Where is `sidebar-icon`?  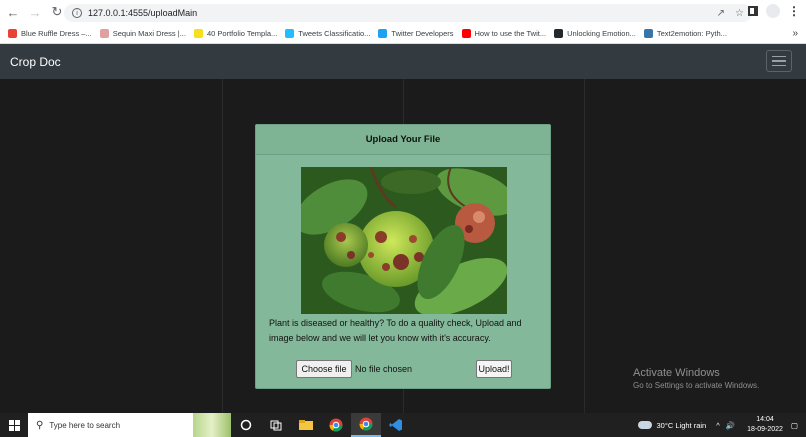
sidebar-icon is located at coordinates (753, 11).